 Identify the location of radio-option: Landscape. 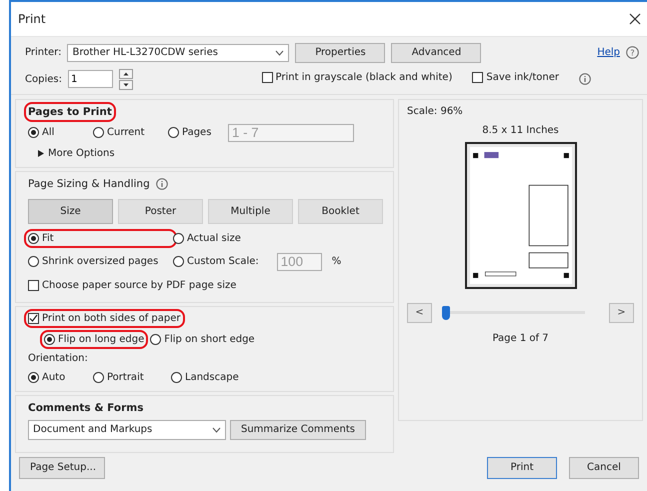
(277, 377).